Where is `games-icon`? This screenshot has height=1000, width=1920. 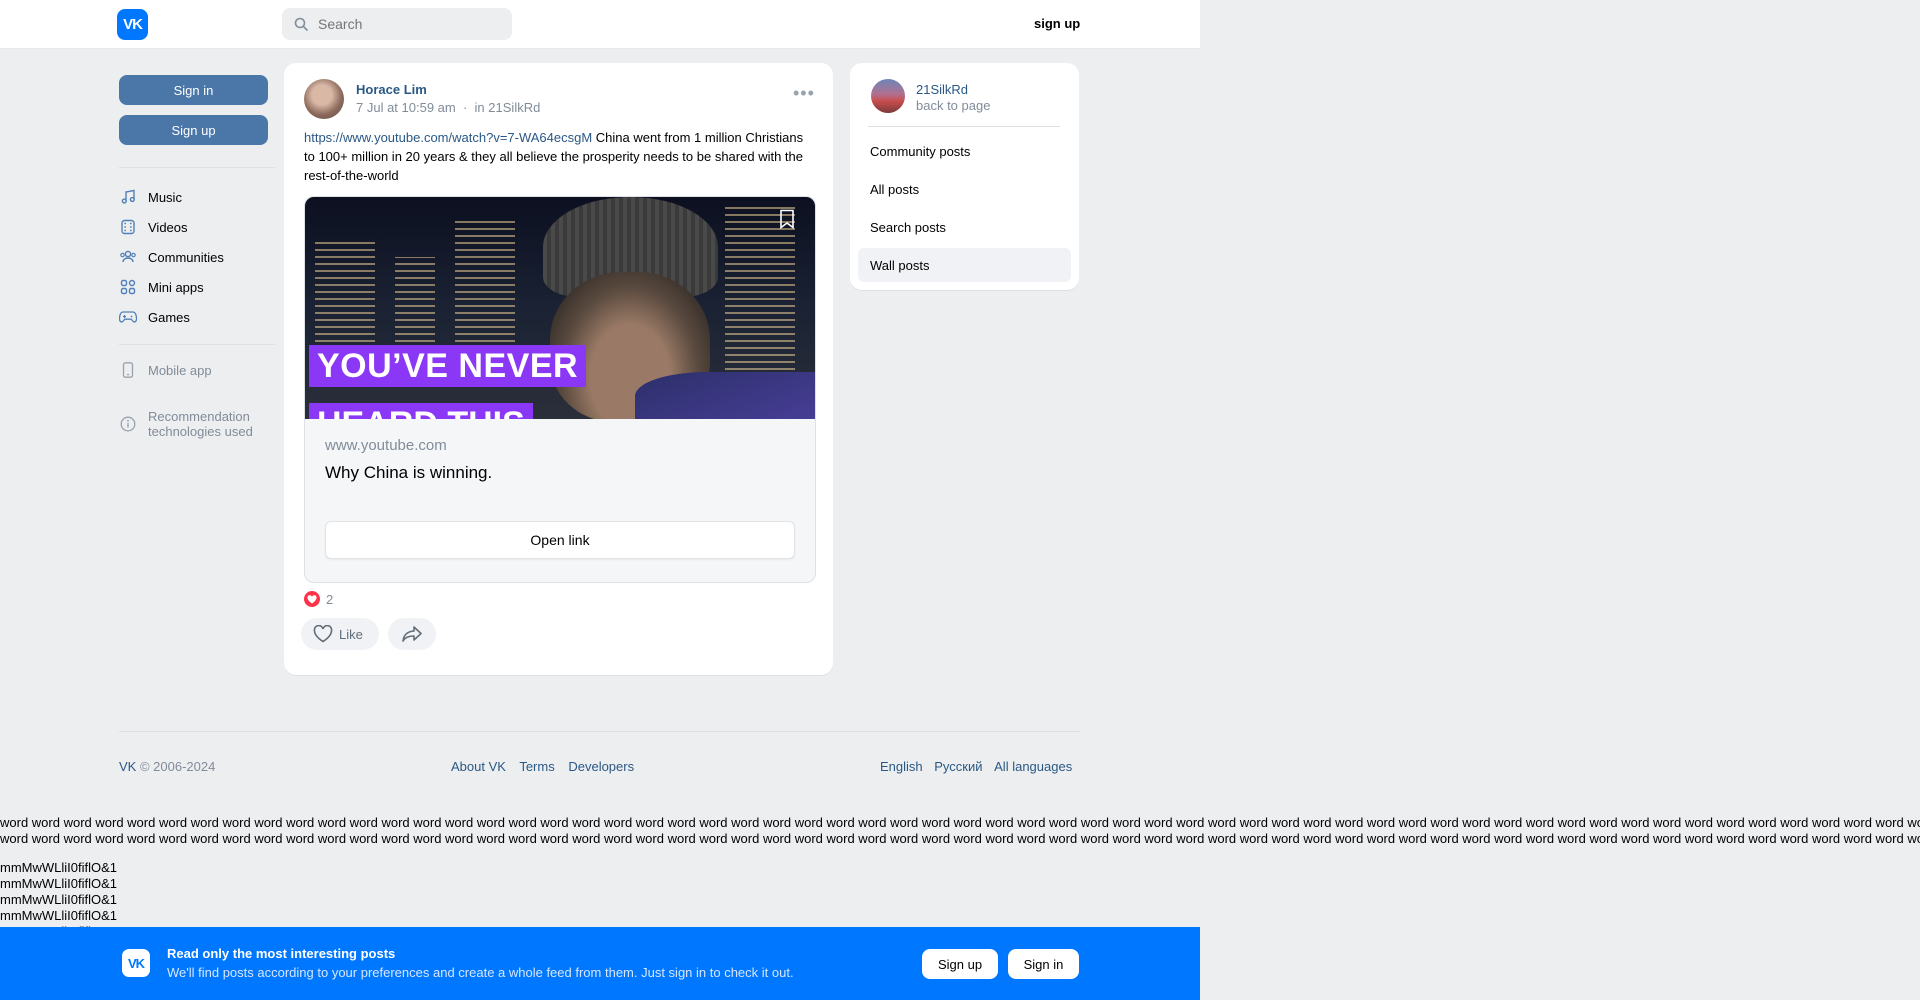
games-icon is located at coordinates (128, 317).